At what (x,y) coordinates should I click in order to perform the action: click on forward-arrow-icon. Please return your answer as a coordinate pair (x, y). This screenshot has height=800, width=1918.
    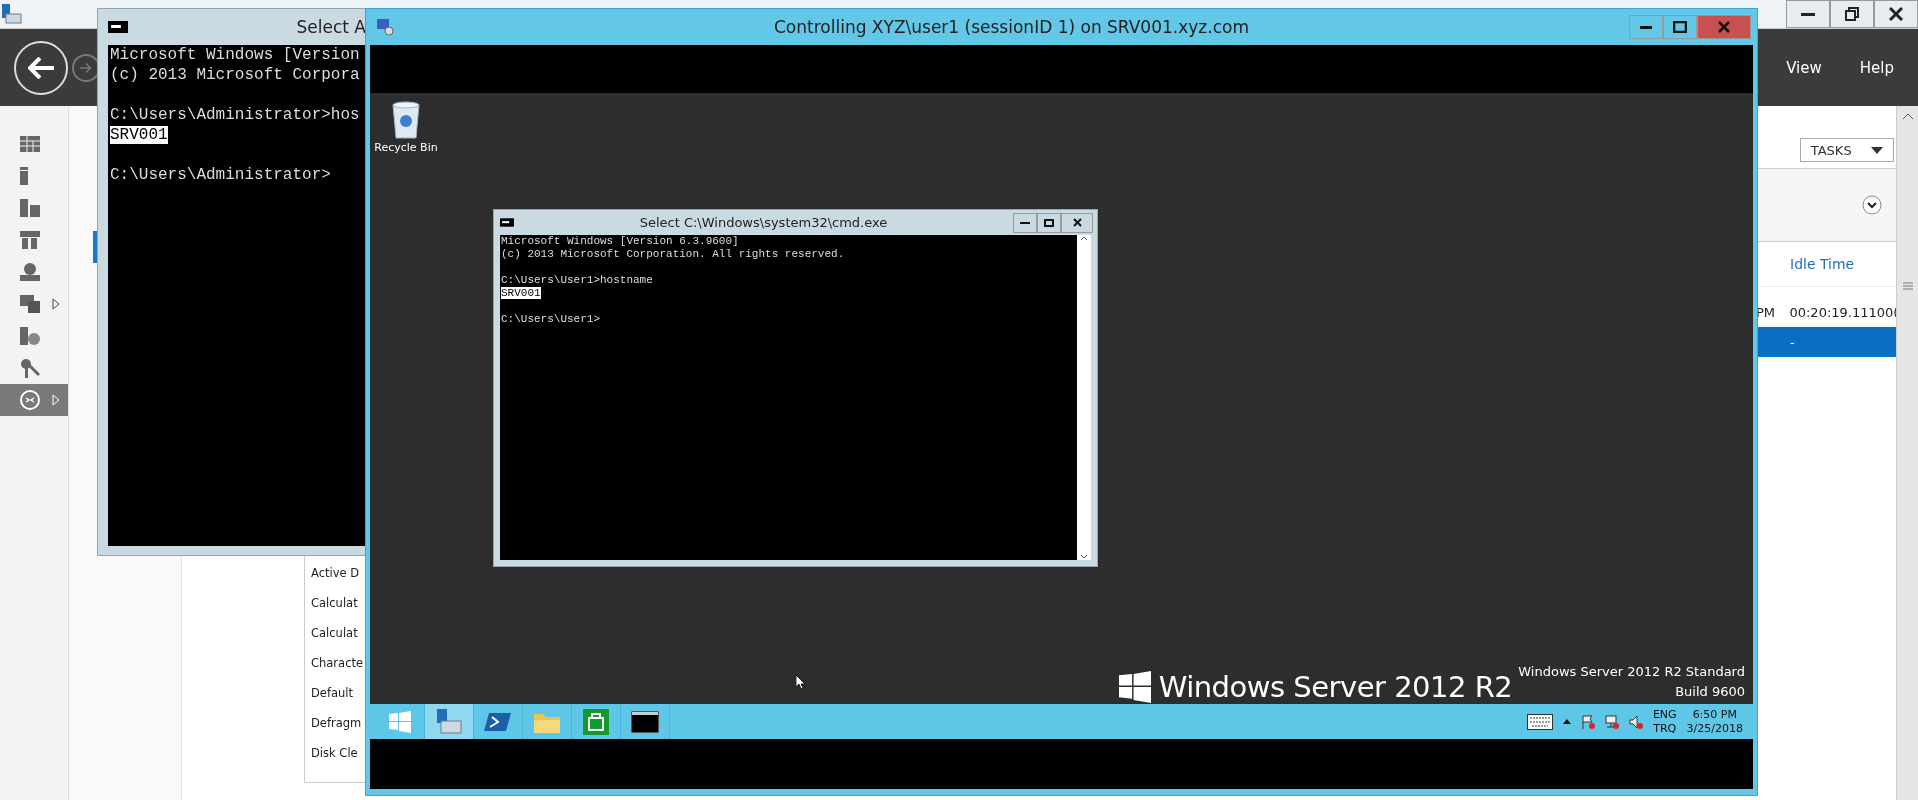
    Looking at the image, I should click on (86, 67).